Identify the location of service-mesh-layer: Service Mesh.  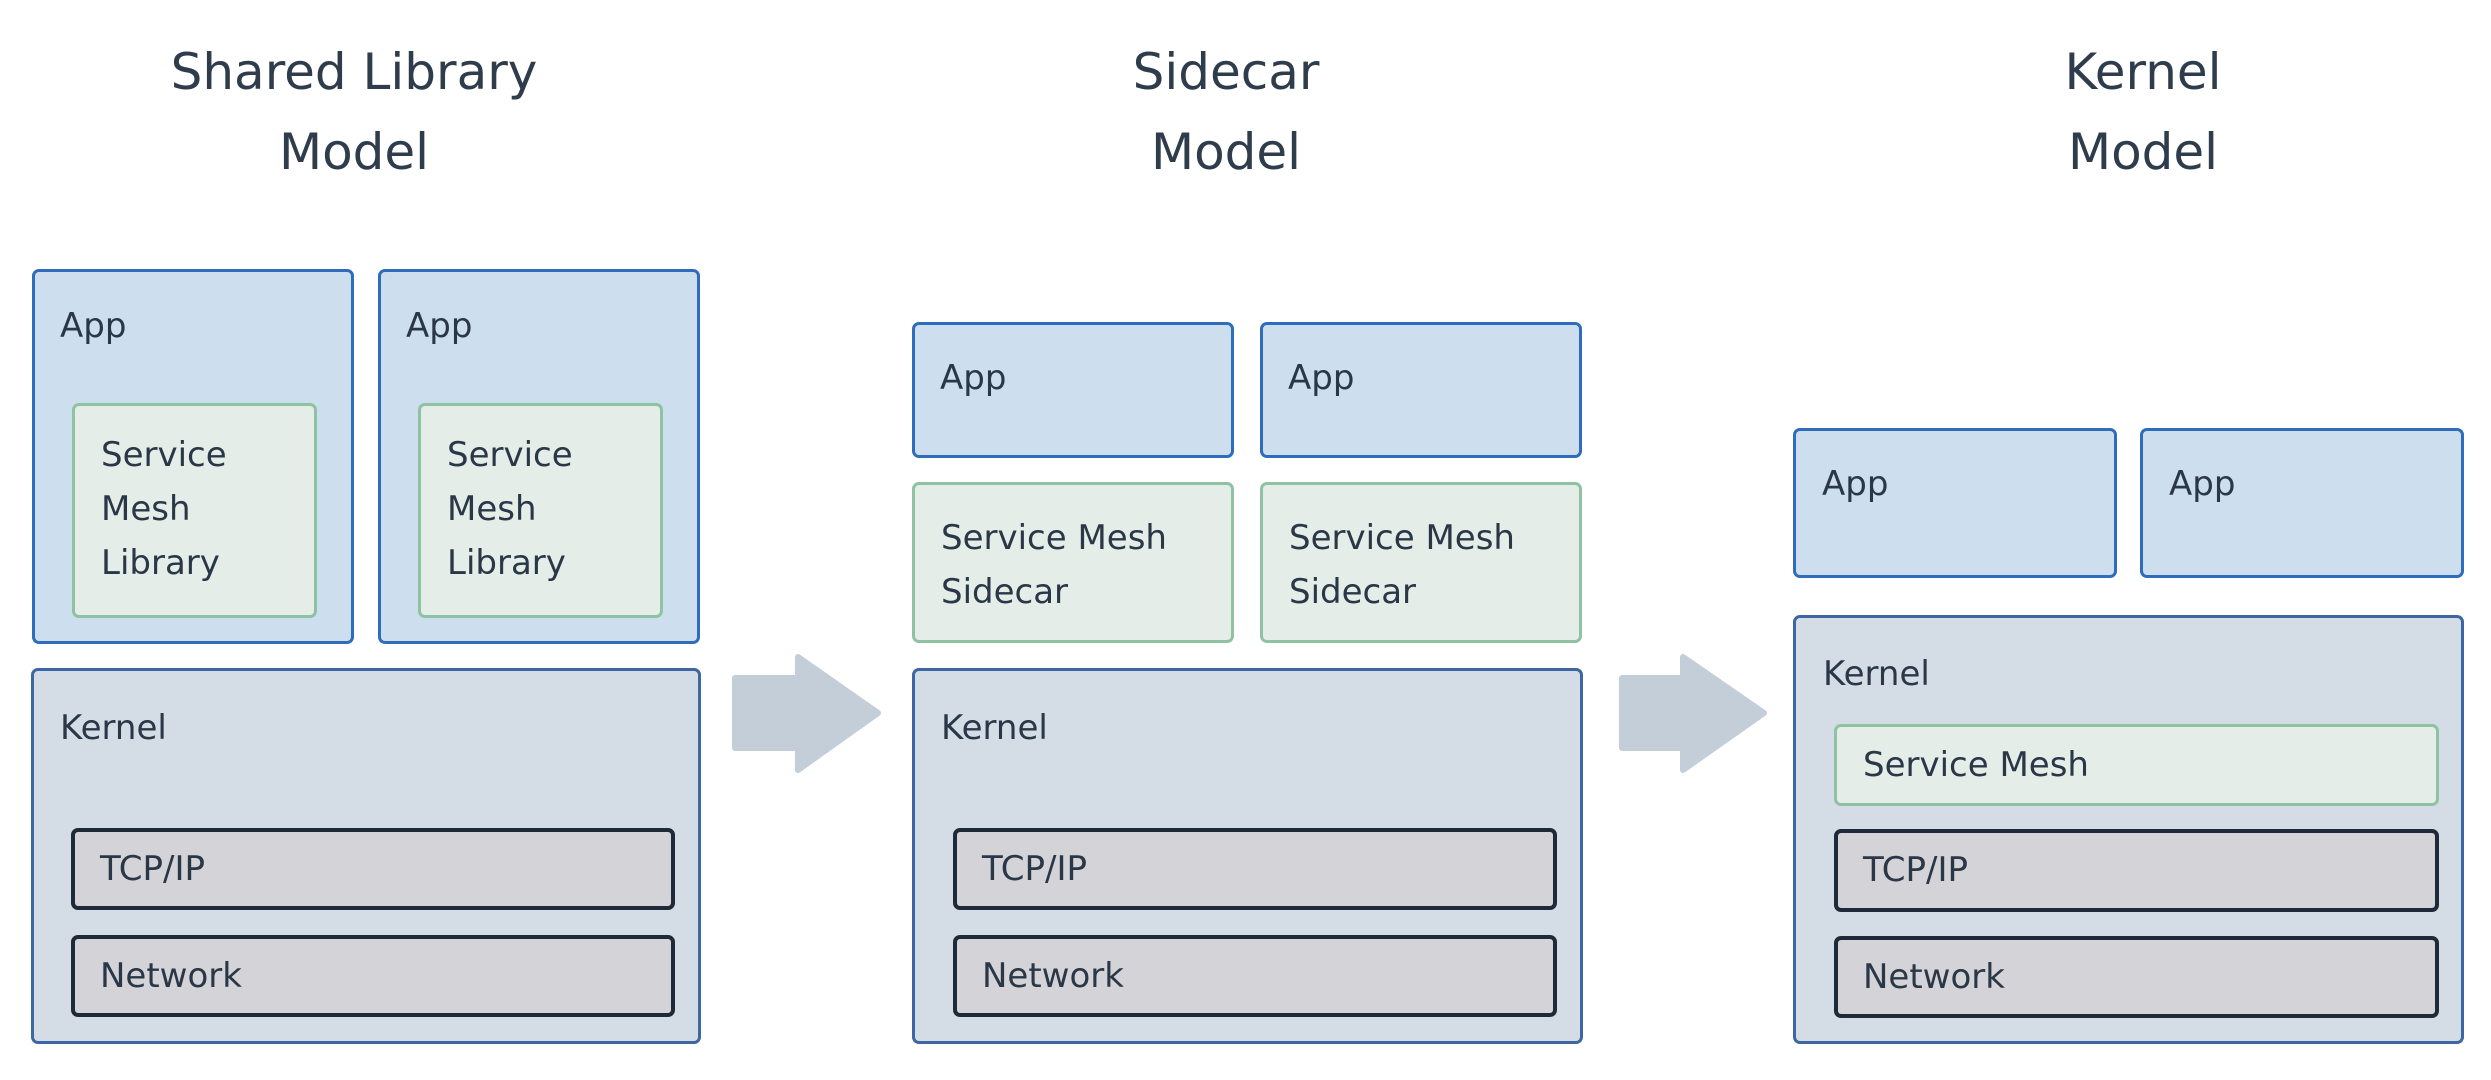
(2136, 765).